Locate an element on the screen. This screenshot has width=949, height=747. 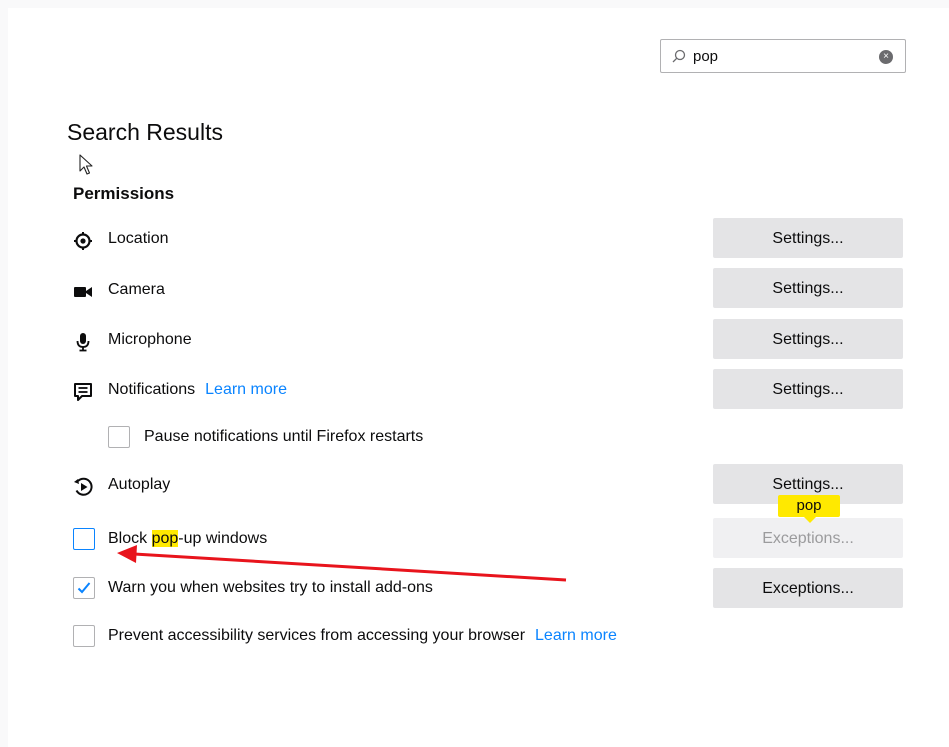
warn-addons-checkbox is located at coordinates (84, 588).